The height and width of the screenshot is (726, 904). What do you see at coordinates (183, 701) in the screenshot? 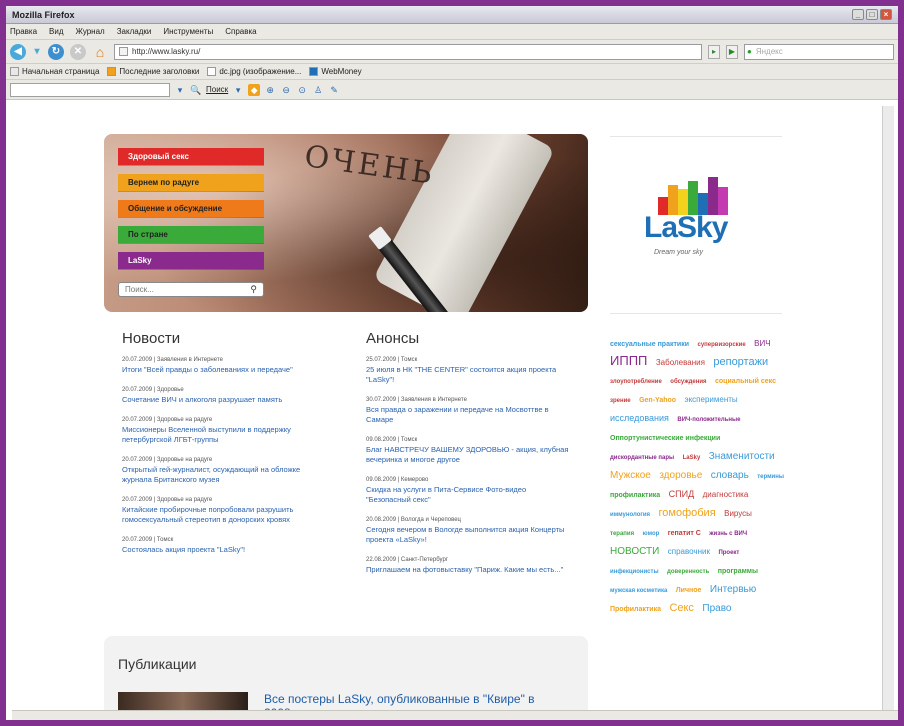
I see `publication-thumbnail` at bounding box center [183, 701].